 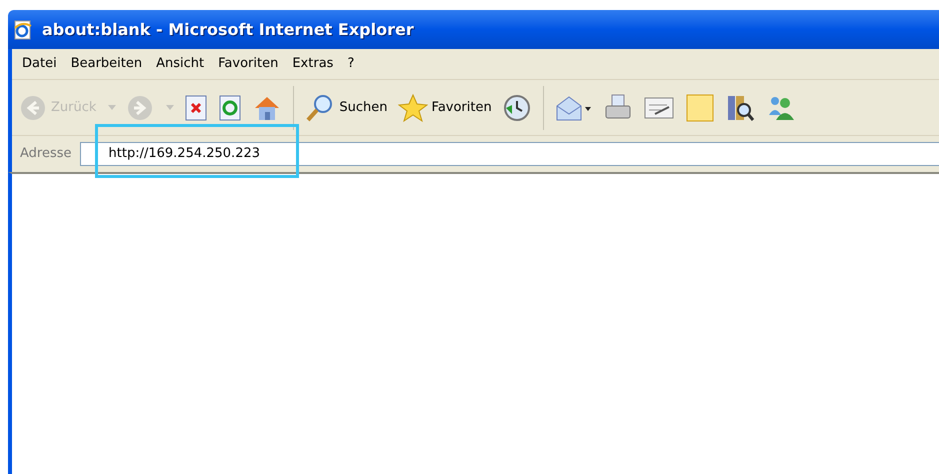 I want to click on menu-item: Bearbeiten, so click(x=106, y=64).